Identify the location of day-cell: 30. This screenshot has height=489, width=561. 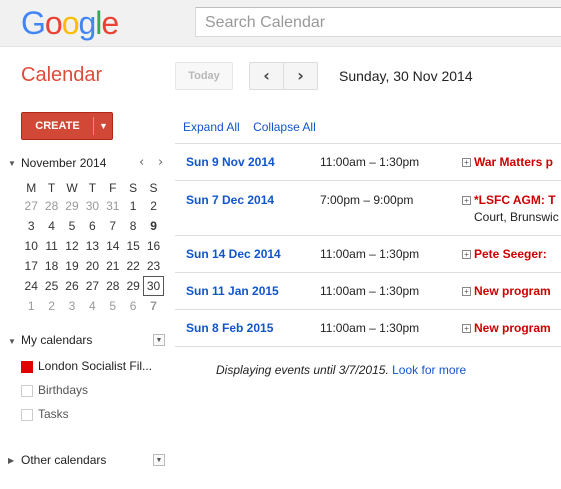
(92, 206).